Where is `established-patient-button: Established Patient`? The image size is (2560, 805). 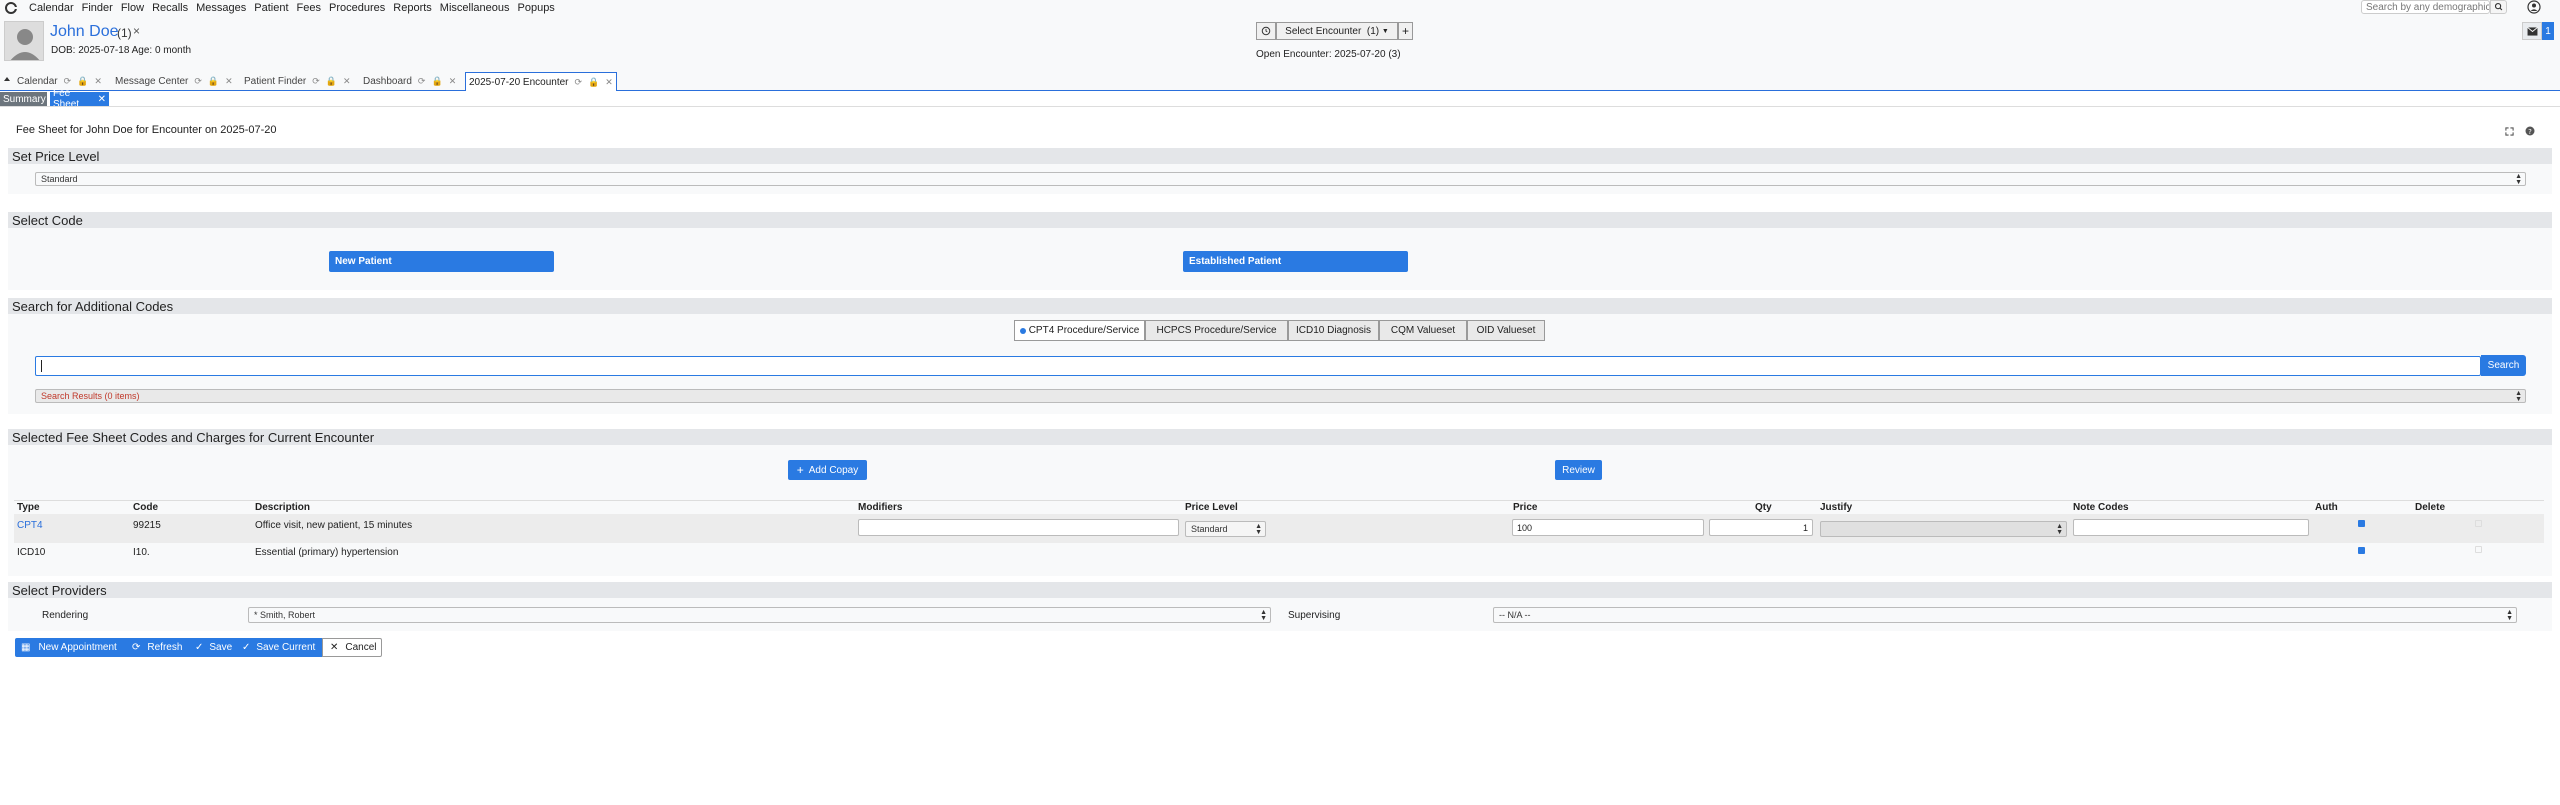
established-patient-button: Established Patient is located at coordinates (1295, 261).